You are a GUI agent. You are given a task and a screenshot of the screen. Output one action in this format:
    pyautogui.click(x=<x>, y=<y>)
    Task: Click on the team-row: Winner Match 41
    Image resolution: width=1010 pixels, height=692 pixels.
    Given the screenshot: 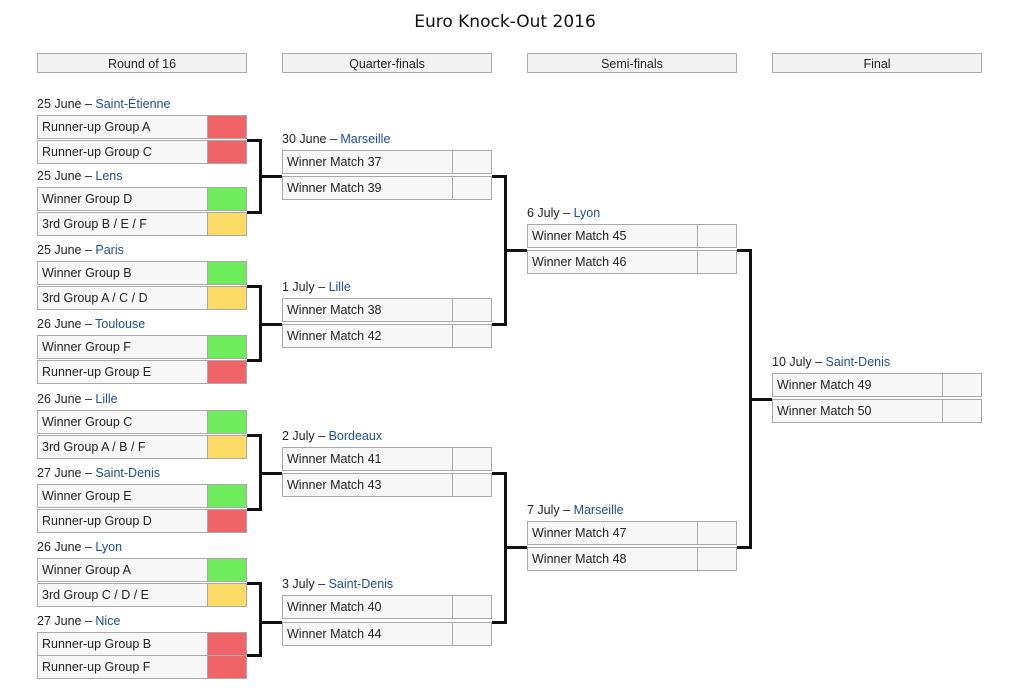 What is the action you would take?
    pyautogui.click(x=387, y=459)
    